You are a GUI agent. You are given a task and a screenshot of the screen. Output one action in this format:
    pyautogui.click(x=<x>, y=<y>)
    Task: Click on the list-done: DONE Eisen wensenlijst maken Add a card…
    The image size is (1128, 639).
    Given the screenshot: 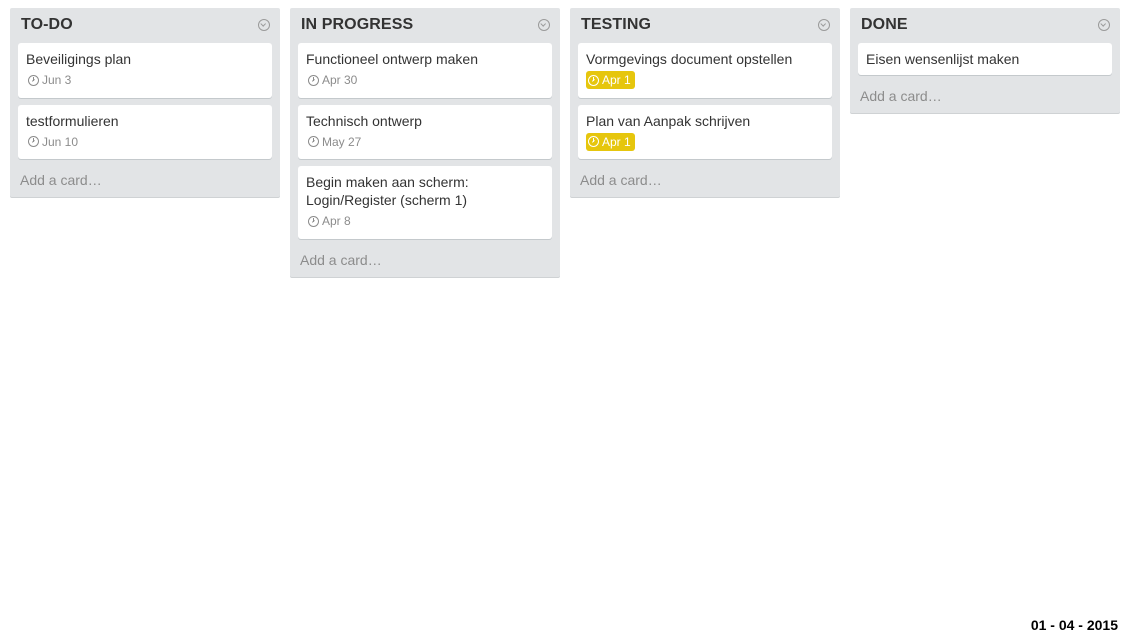 What is the action you would take?
    pyautogui.click(x=985, y=60)
    